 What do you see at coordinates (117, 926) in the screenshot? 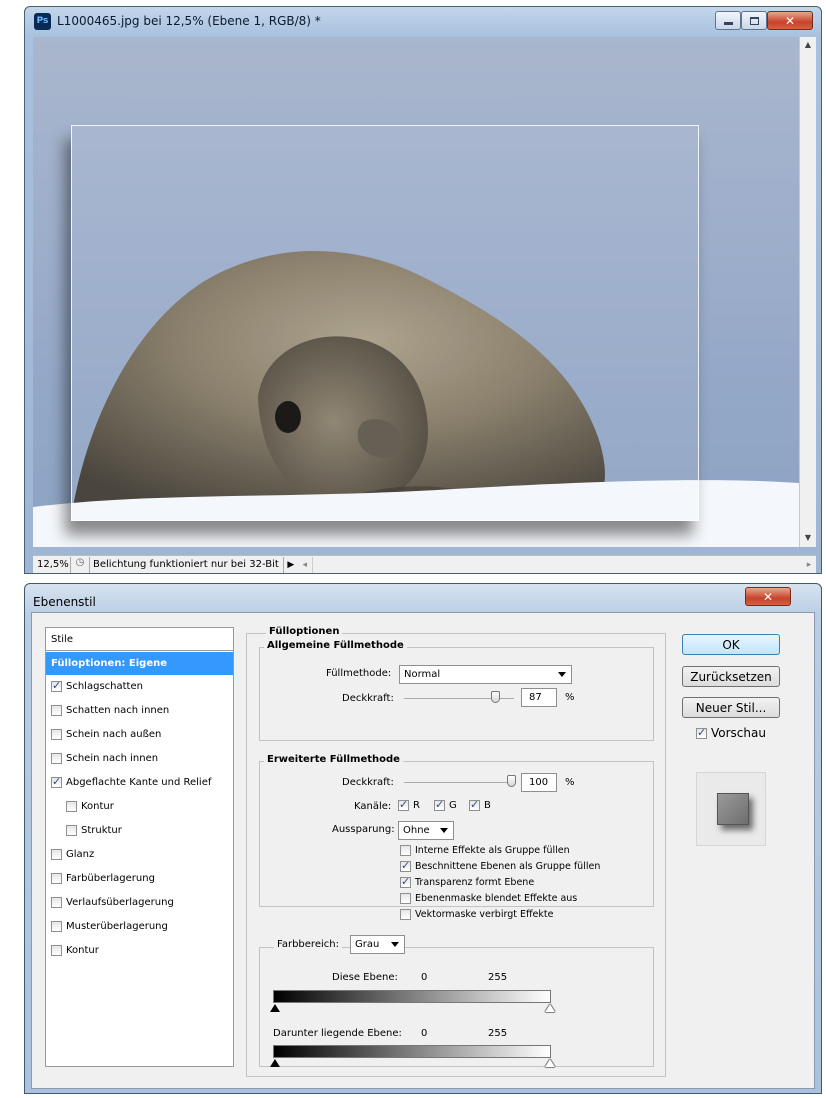
I see `style-item-label: Musterüberlagerung` at bounding box center [117, 926].